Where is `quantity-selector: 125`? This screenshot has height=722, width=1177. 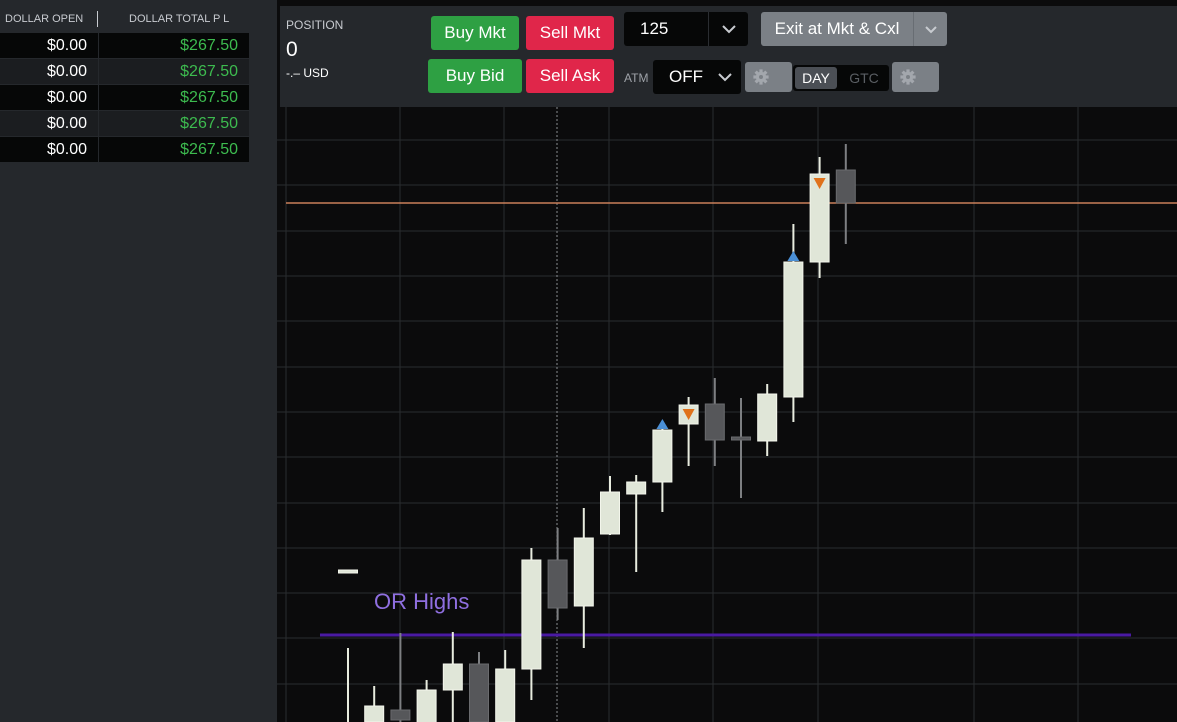
quantity-selector: 125 is located at coordinates (686, 29).